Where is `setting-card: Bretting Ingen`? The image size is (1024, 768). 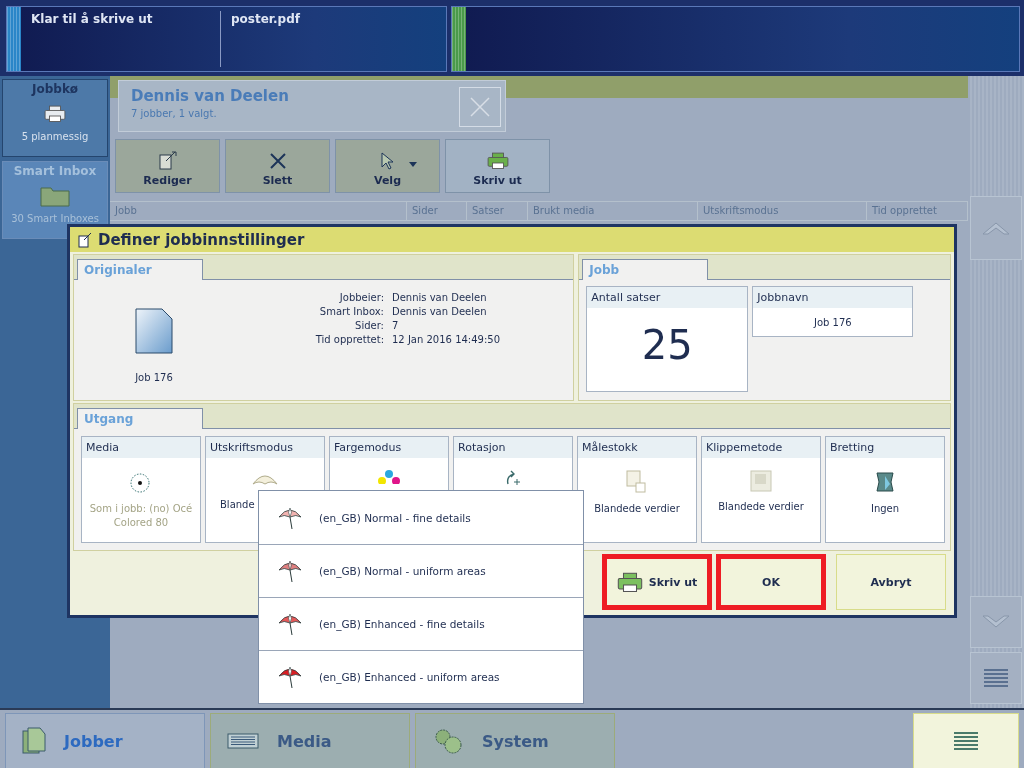 setting-card: Bretting Ingen is located at coordinates (885, 489).